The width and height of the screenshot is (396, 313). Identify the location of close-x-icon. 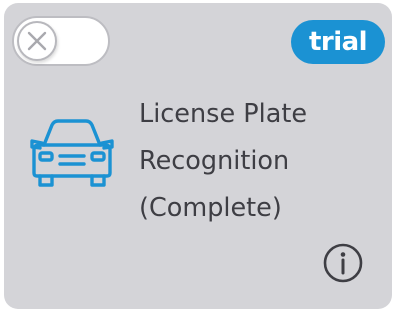
(37, 41).